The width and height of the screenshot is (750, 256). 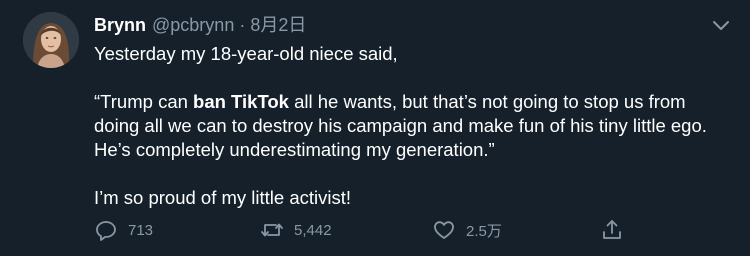 What do you see at coordinates (444, 230) in the screenshot?
I see `heart-icon` at bounding box center [444, 230].